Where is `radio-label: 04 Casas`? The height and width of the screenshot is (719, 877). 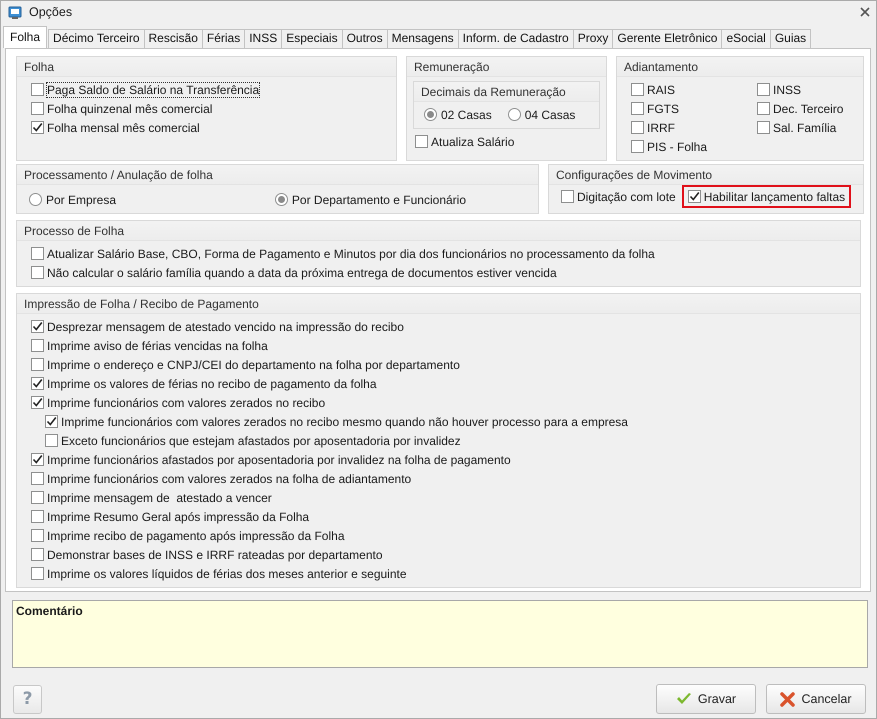 radio-label: 04 Casas is located at coordinates (550, 115).